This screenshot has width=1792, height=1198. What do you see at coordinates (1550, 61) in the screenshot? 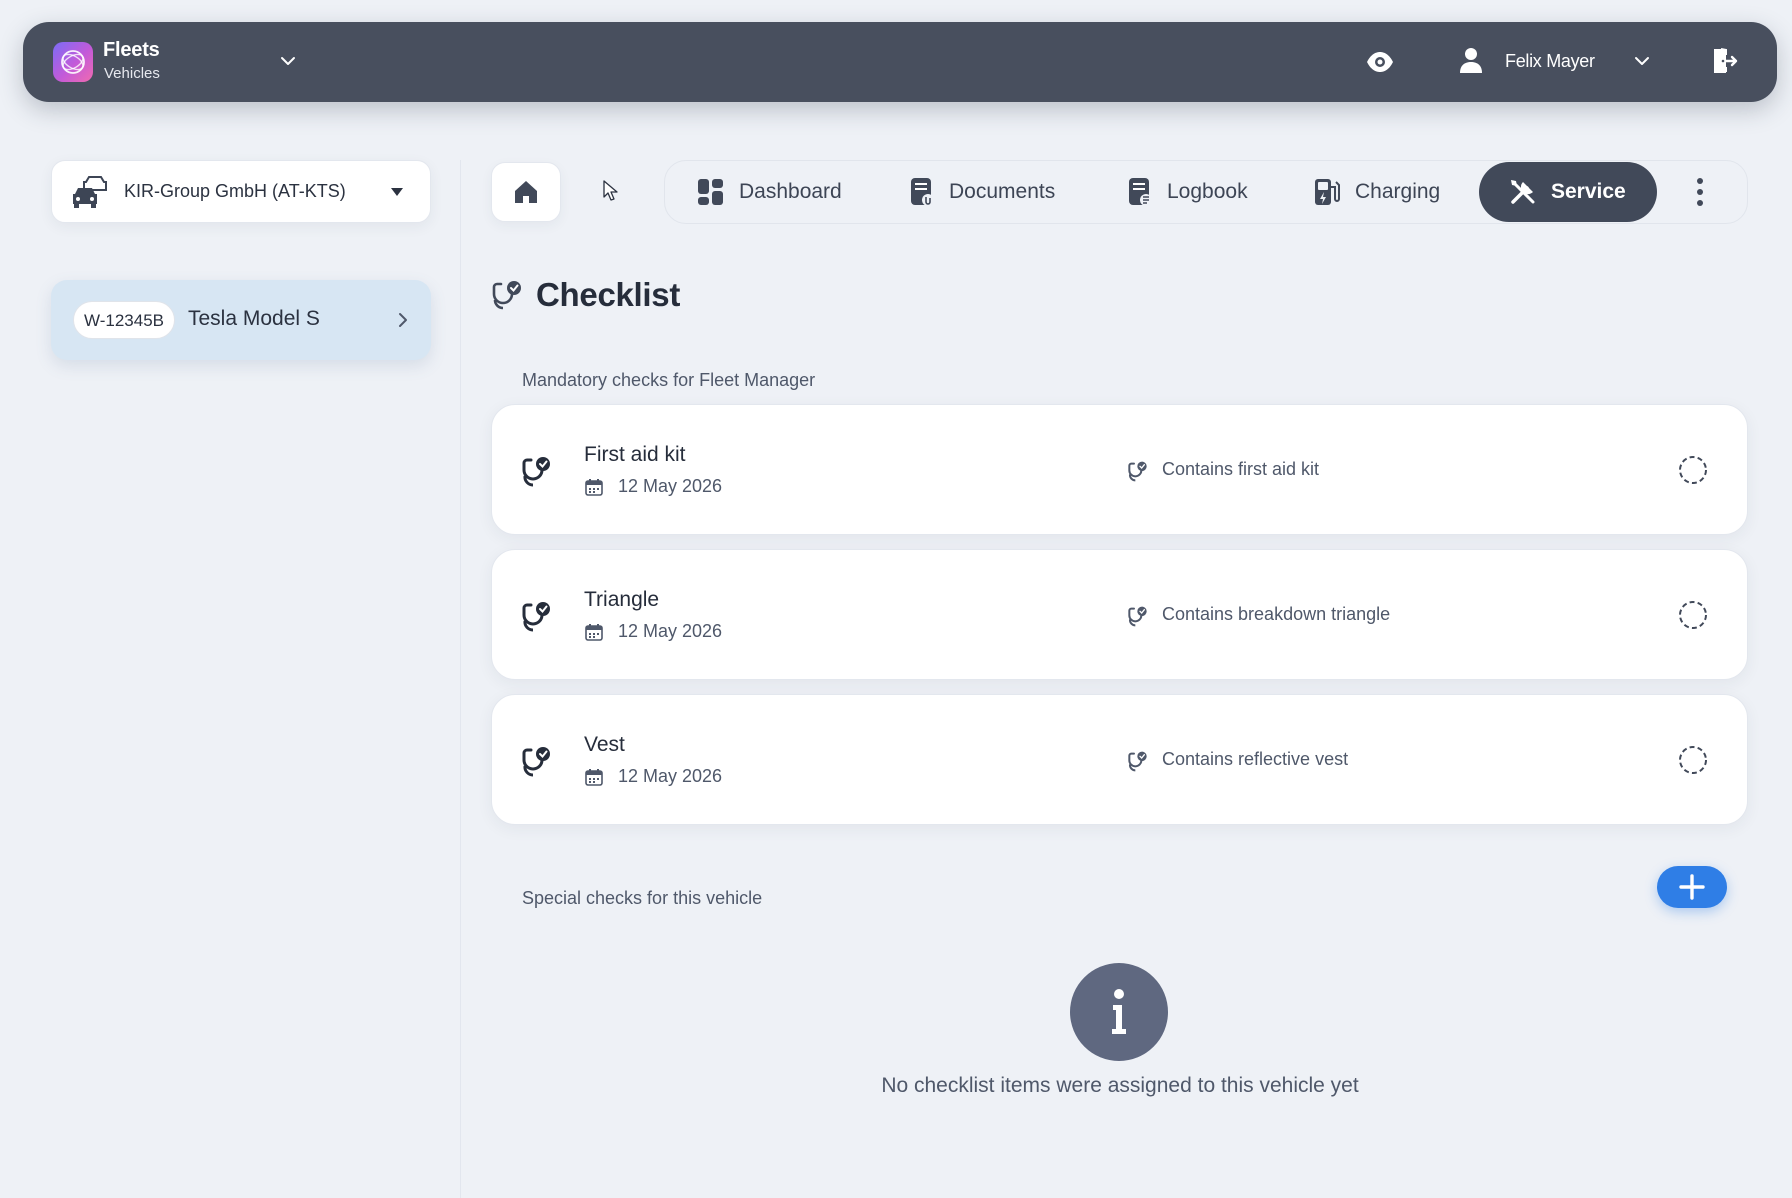
I see `user-name: Felix Mayer` at bounding box center [1550, 61].